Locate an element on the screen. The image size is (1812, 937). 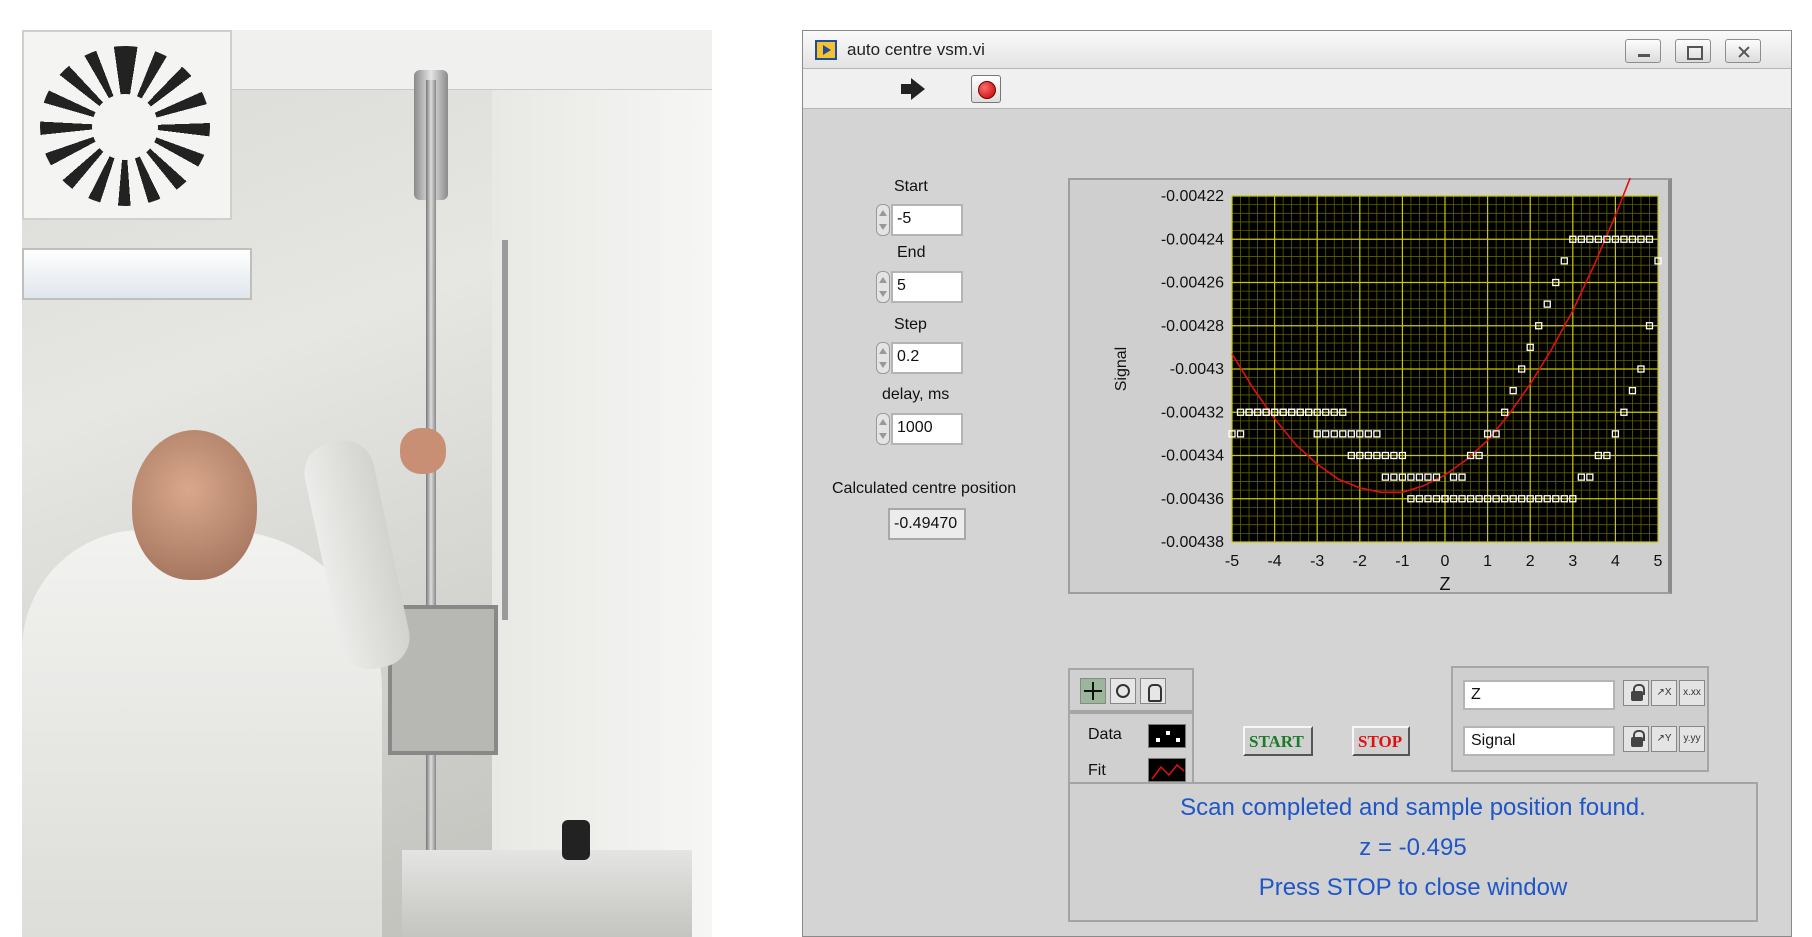
x-tick-label: -3 is located at coordinates (1317, 561).